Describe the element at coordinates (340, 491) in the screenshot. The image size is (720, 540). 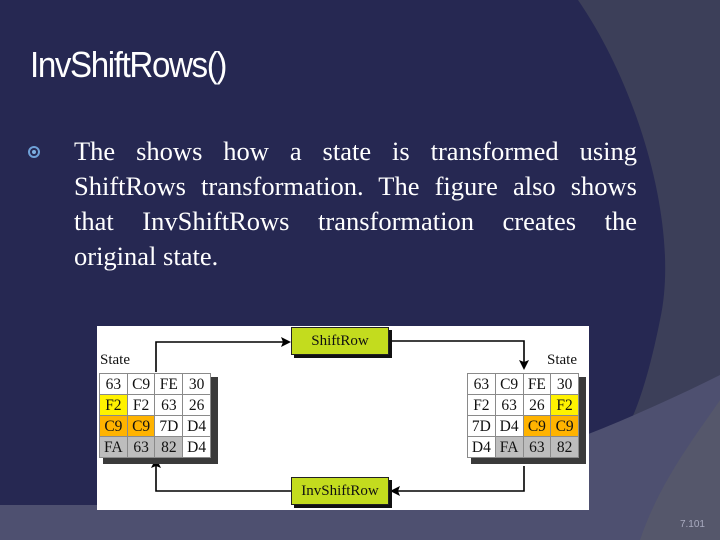
I see `invshiftrow-box: InvShiftRow` at that location.